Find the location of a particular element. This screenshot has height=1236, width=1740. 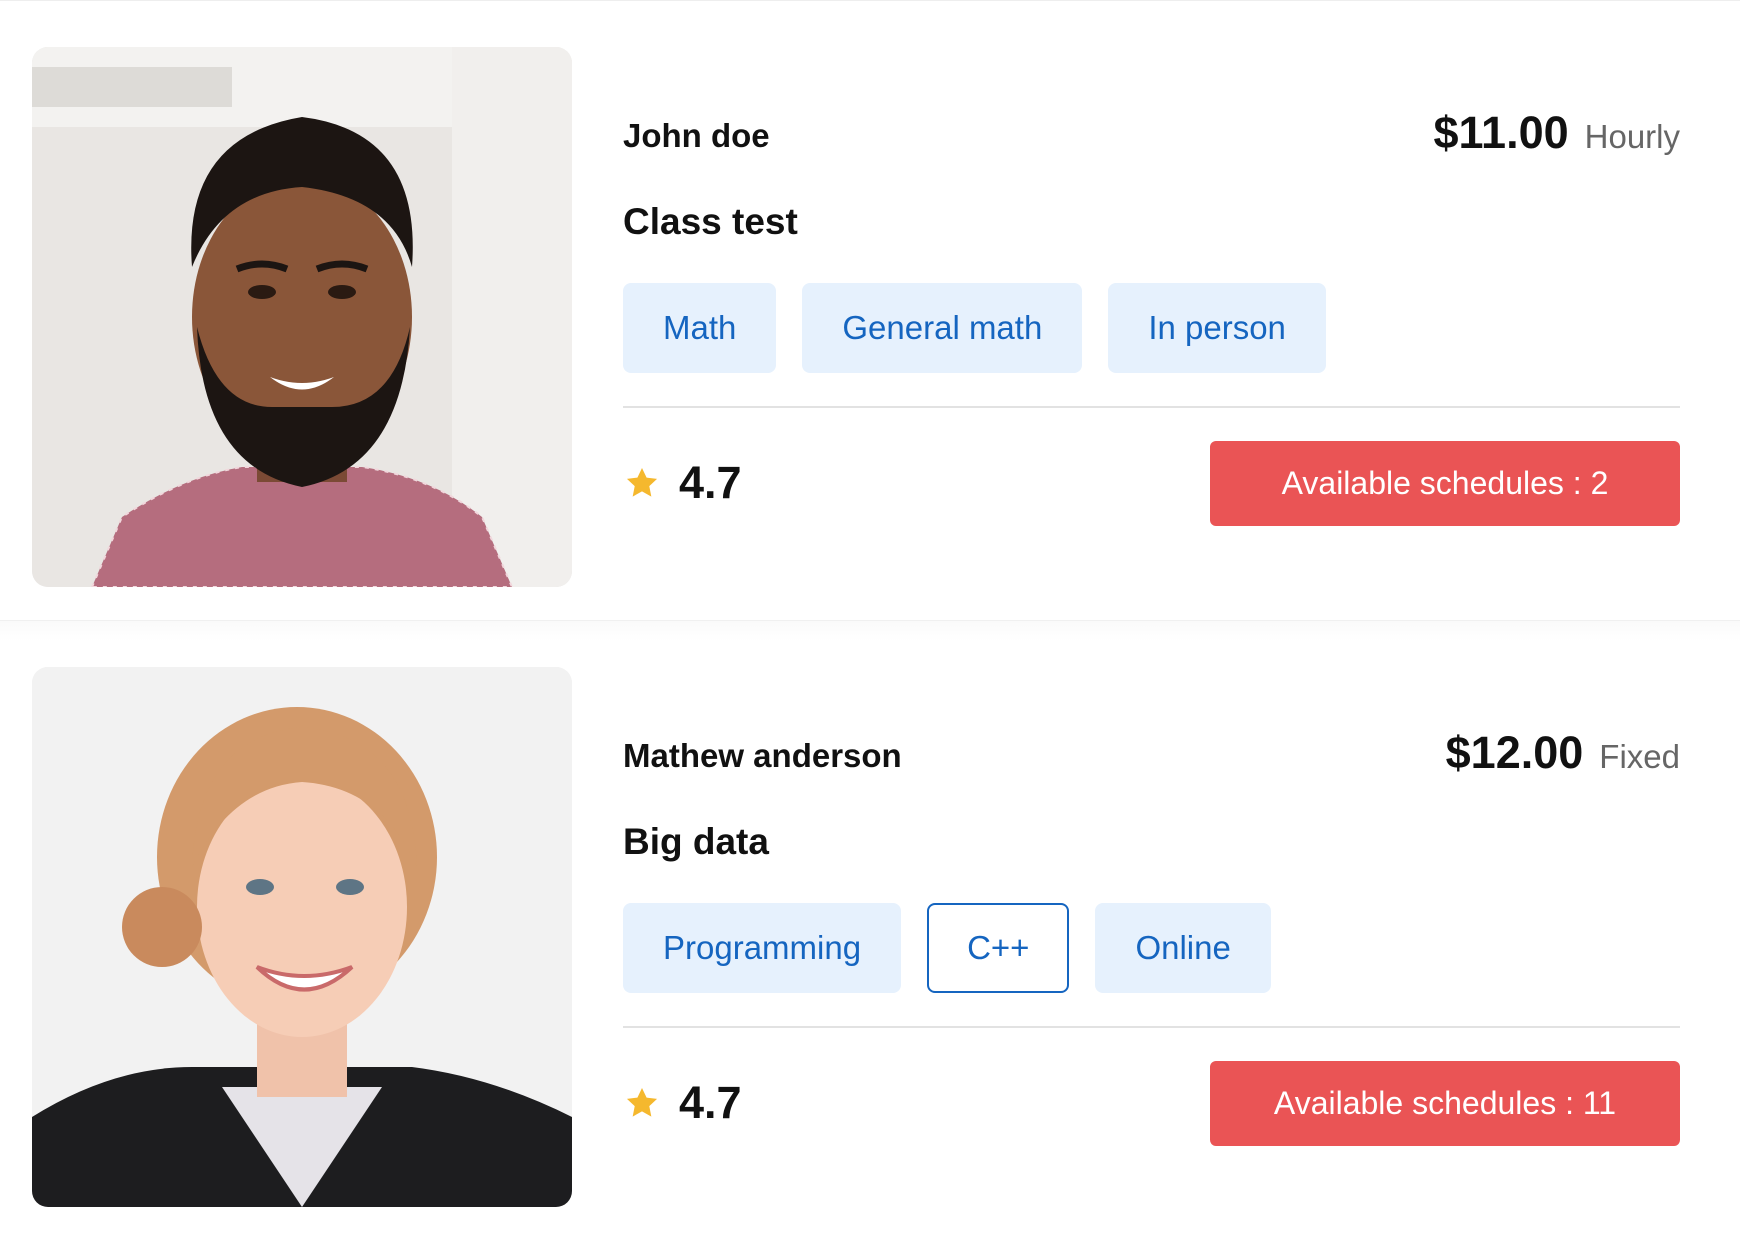

tutor-price: $11.00 Hourly is located at coordinates (1556, 133).